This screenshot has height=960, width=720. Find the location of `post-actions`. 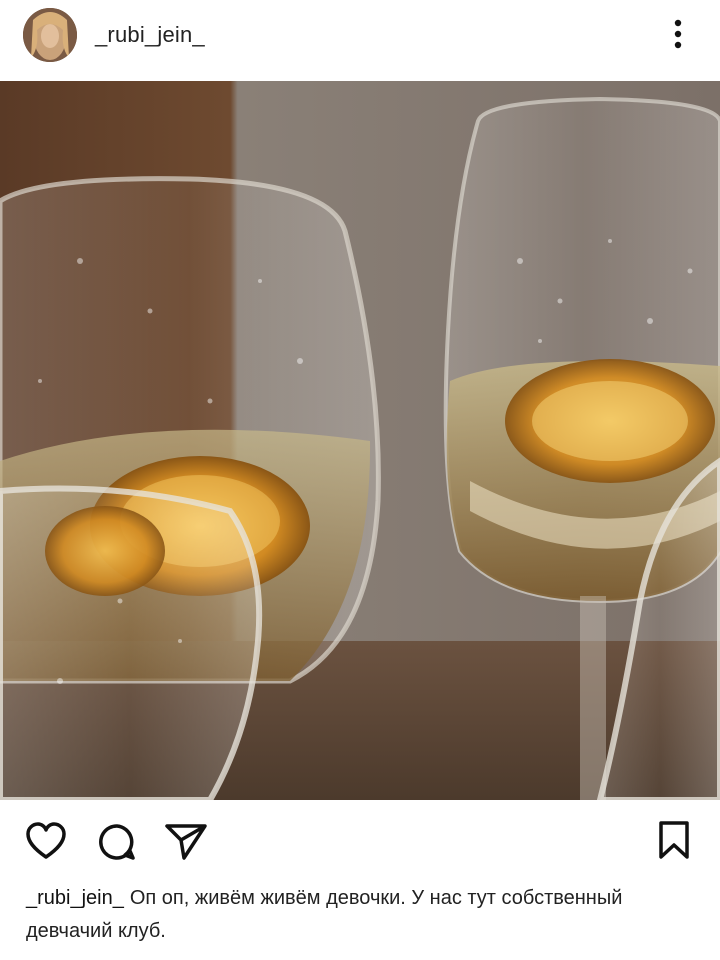

post-actions is located at coordinates (360, 840).